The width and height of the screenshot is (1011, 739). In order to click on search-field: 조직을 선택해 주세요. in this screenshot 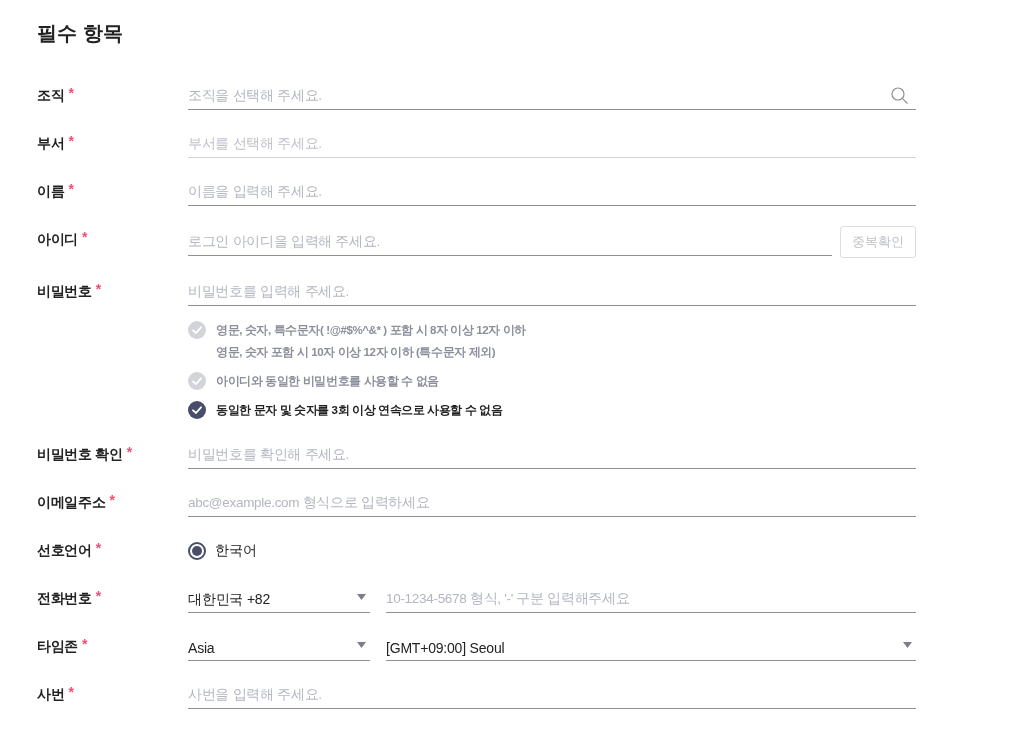, I will do `click(552, 96)`.